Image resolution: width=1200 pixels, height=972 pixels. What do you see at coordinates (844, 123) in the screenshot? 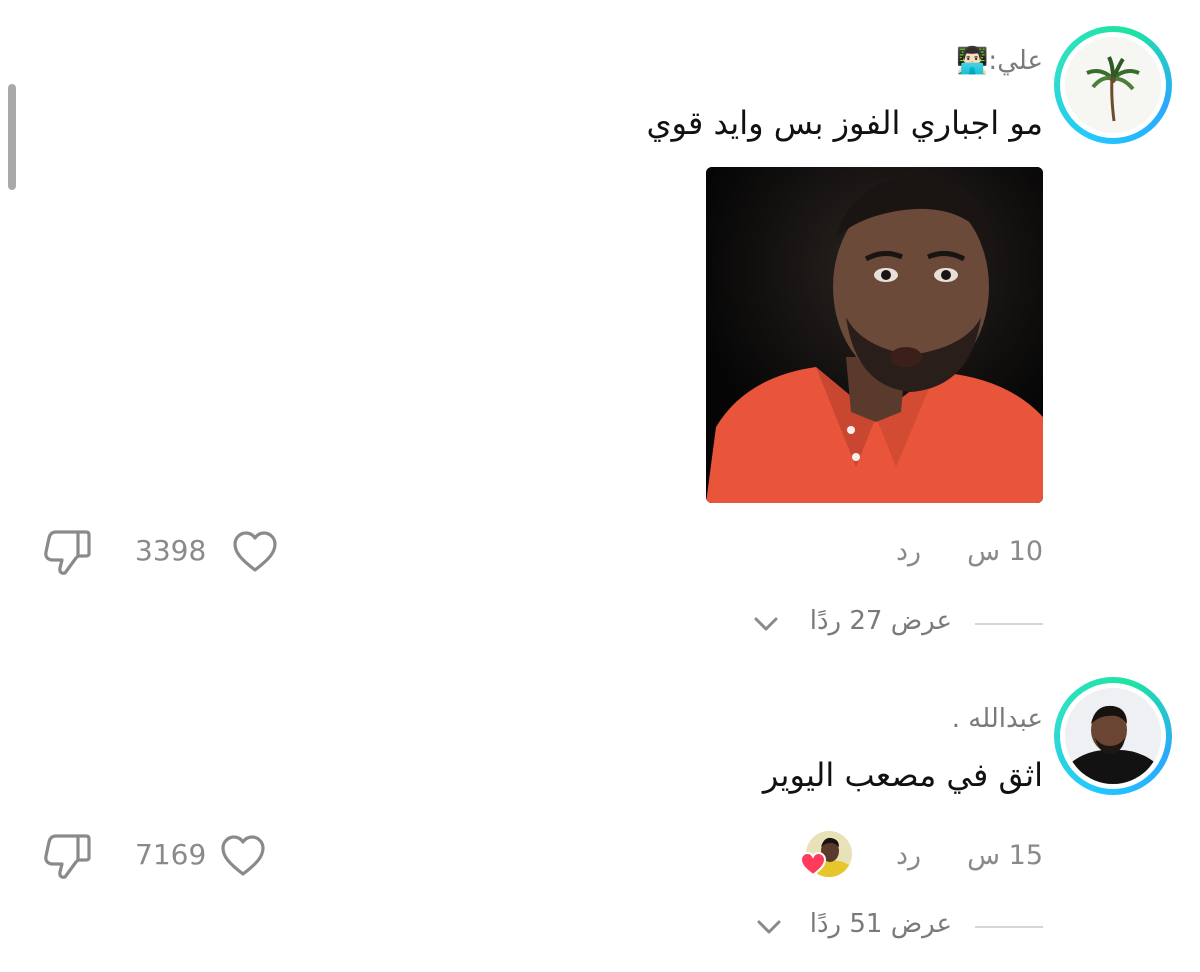
I see `comment-text: مو اجباري الفوز بس وايد قوي` at bounding box center [844, 123].